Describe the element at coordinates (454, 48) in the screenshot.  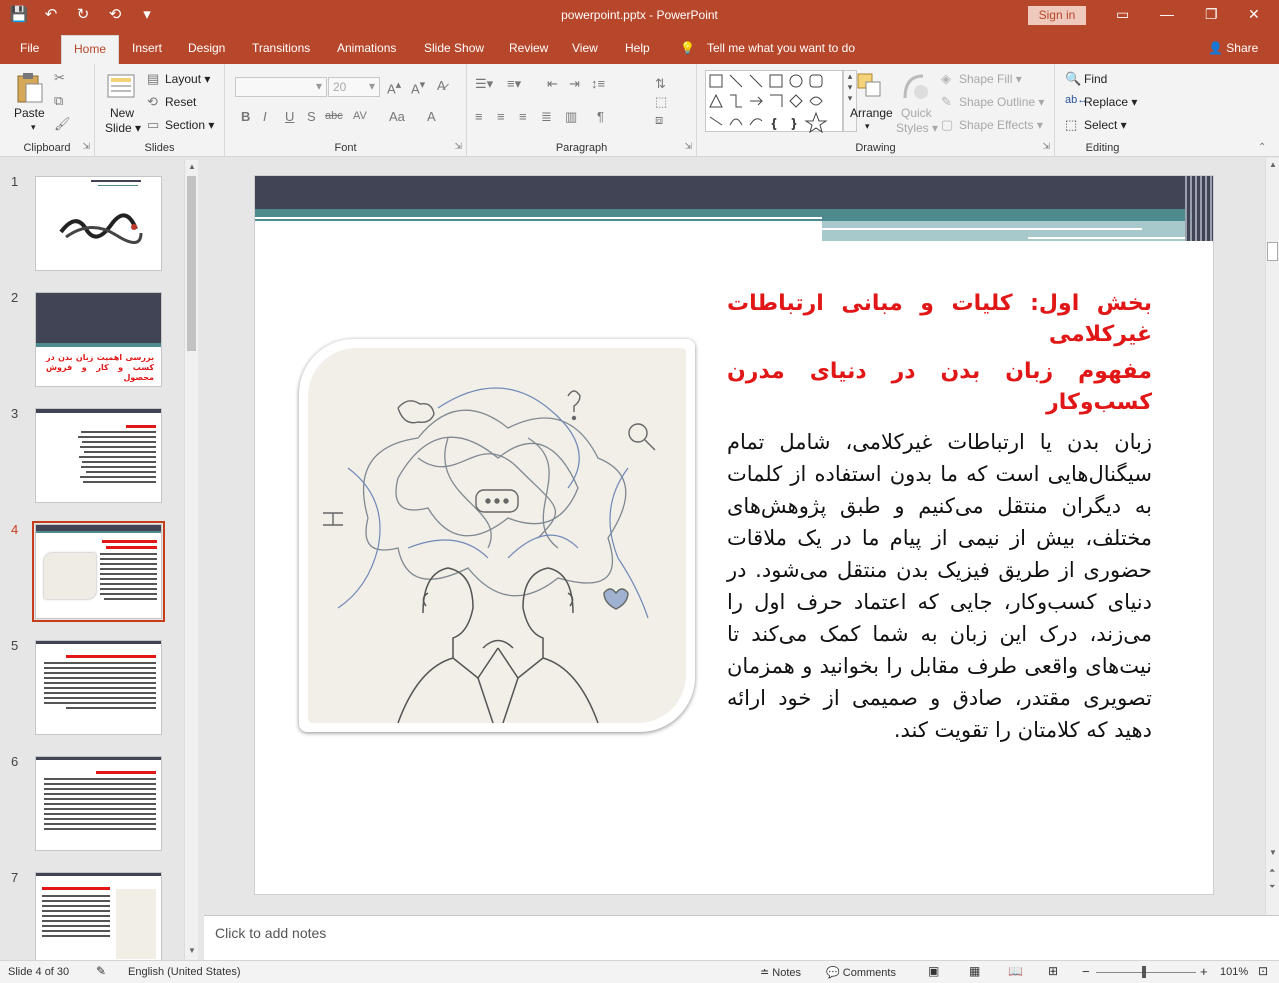
I see `tab-slide-show: Slide Show` at that location.